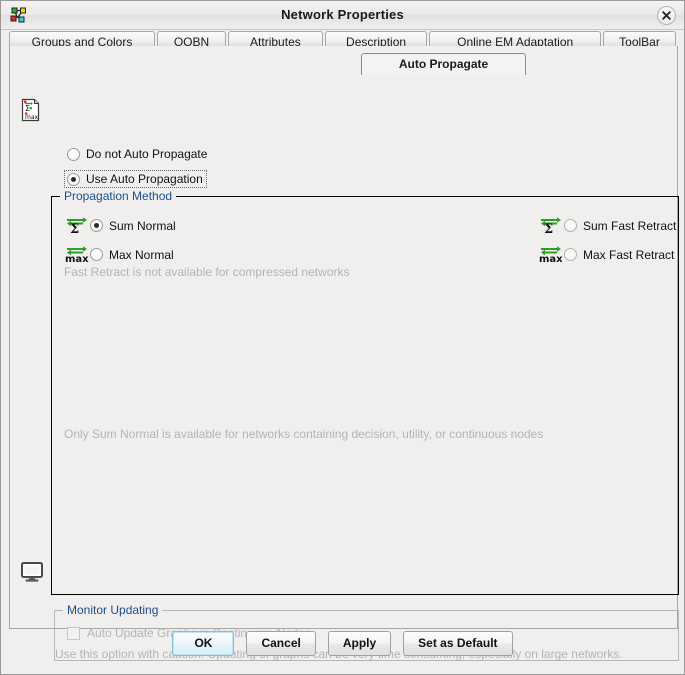  I want to click on set-as-default-button: Set as Default, so click(458, 643).